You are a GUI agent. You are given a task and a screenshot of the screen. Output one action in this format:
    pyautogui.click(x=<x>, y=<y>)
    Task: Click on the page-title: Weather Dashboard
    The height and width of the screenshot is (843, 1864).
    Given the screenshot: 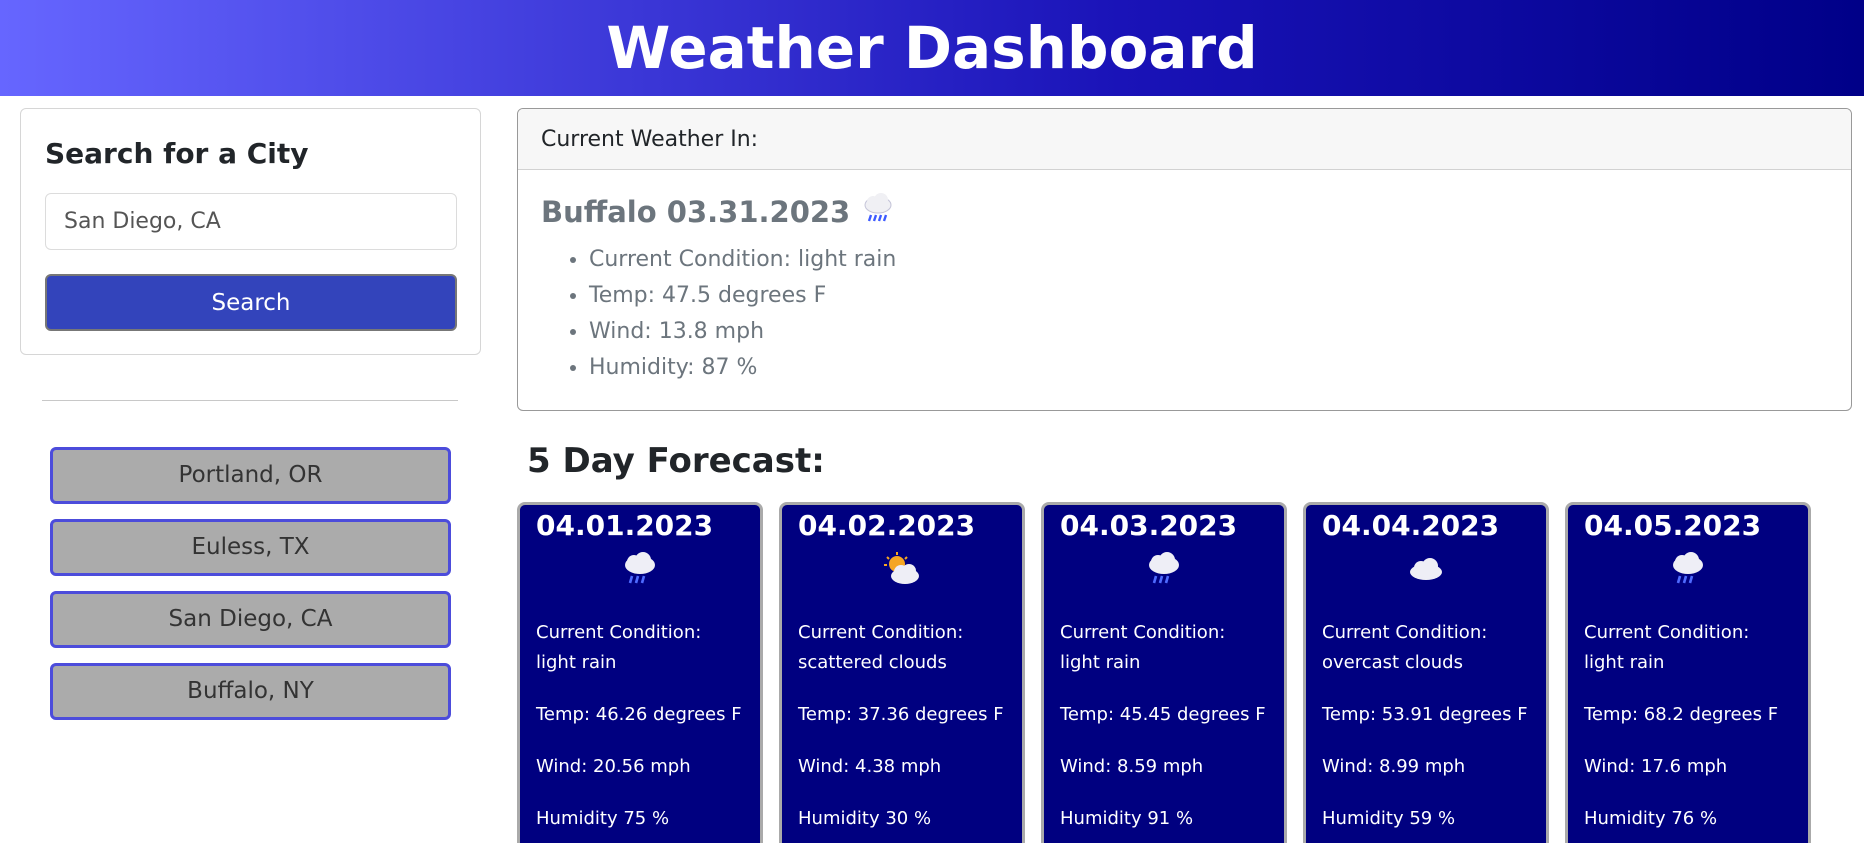 What is the action you would take?
    pyautogui.click(x=932, y=48)
    